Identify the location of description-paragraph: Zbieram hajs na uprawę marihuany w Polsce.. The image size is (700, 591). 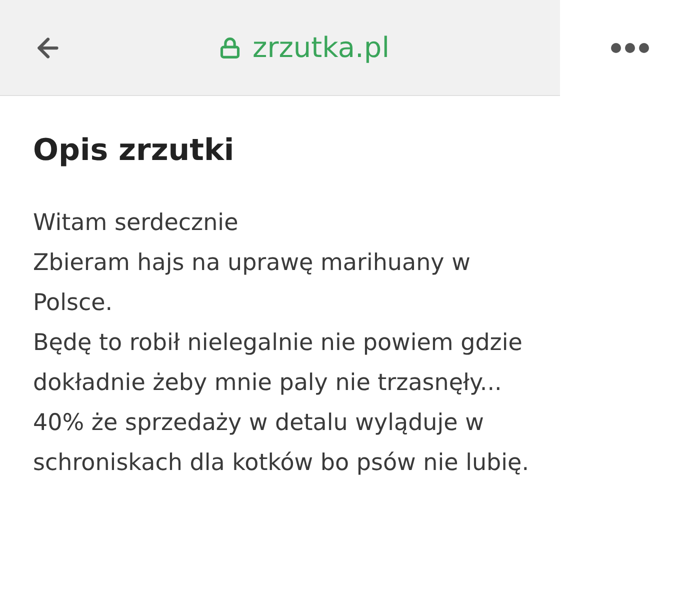
(252, 283).